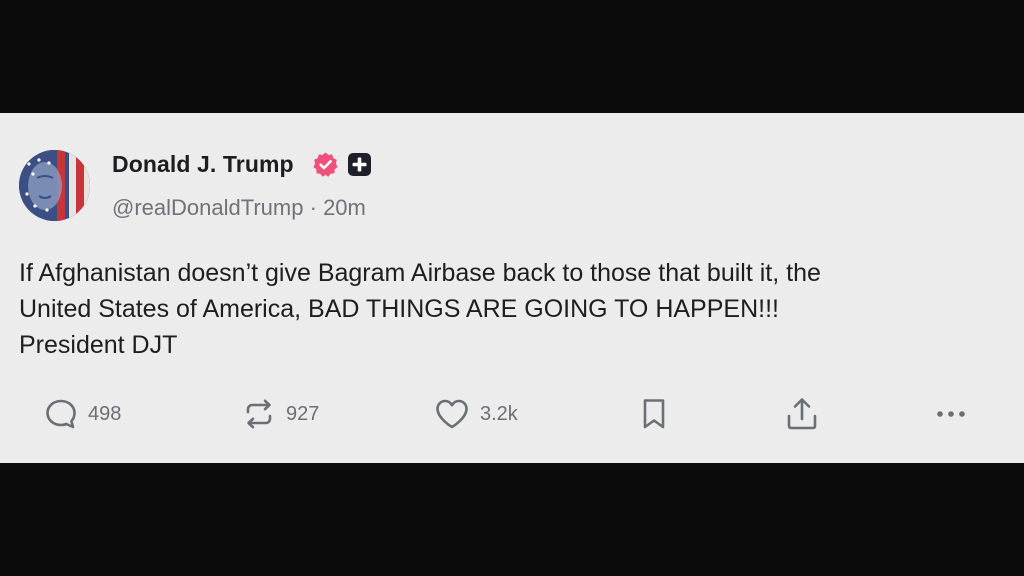  Describe the element at coordinates (359, 164) in the screenshot. I see `plus-badge-icon` at that location.